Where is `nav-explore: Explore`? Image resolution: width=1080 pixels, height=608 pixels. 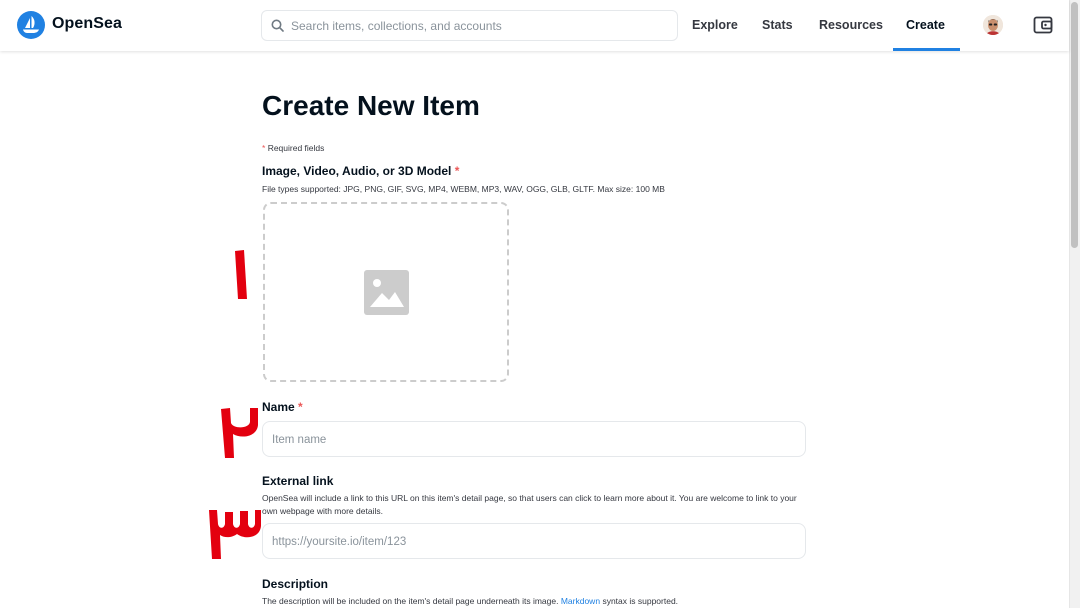 nav-explore: Explore is located at coordinates (715, 25).